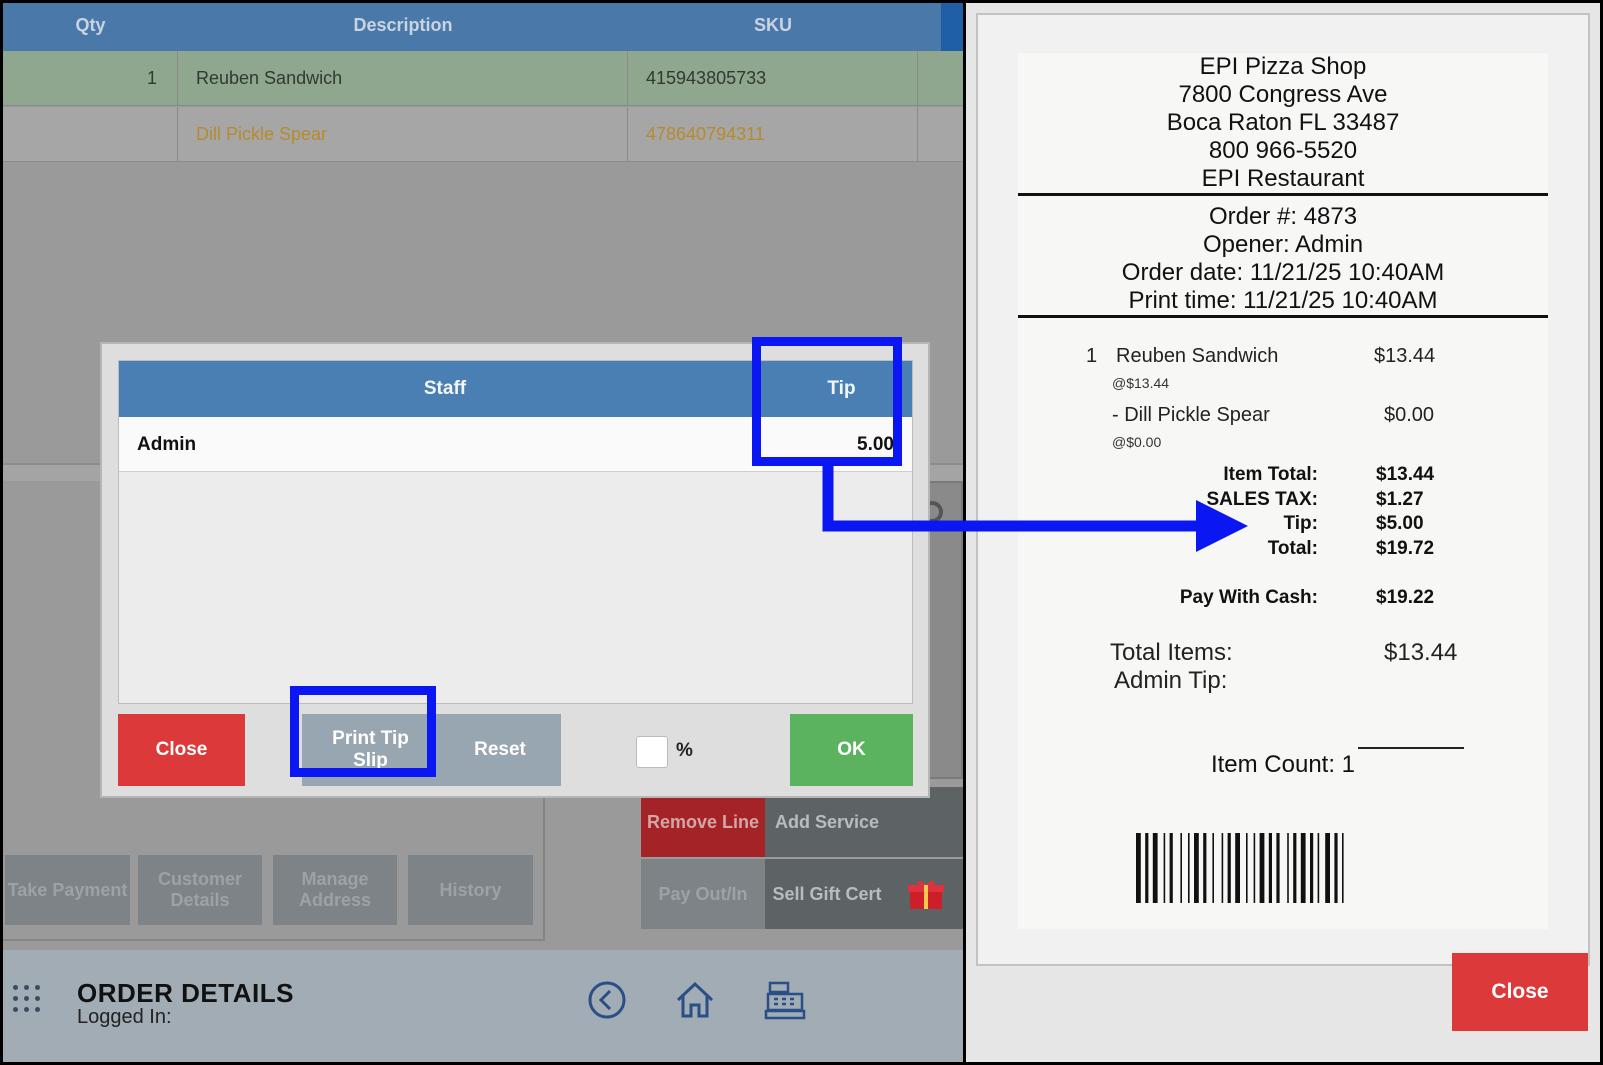  What do you see at coordinates (1248, 597) in the screenshot?
I see `receipt-payment-label: Pay With Cash:` at bounding box center [1248, 597].